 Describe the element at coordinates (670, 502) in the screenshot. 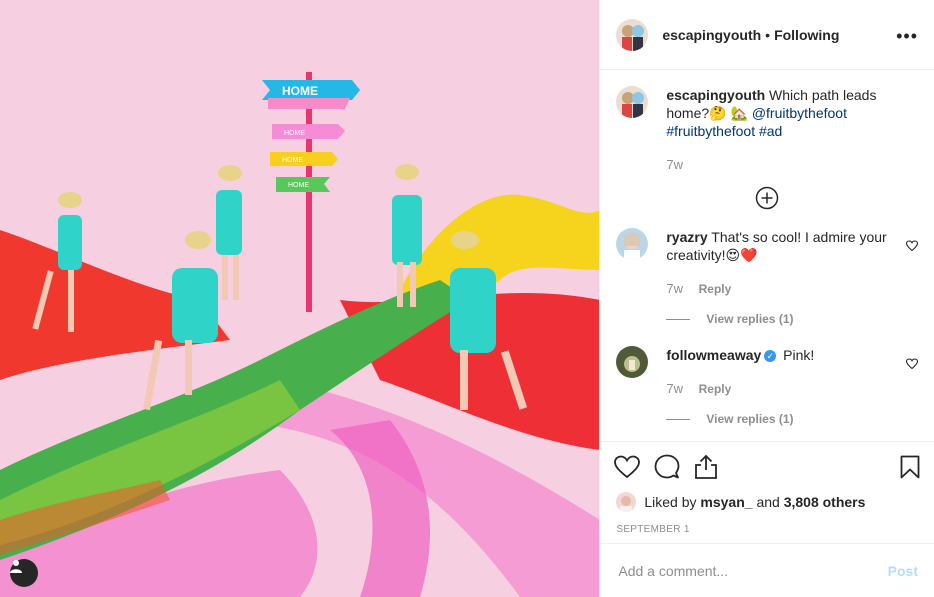

I see `likes-prefix: Liked by` at that location.